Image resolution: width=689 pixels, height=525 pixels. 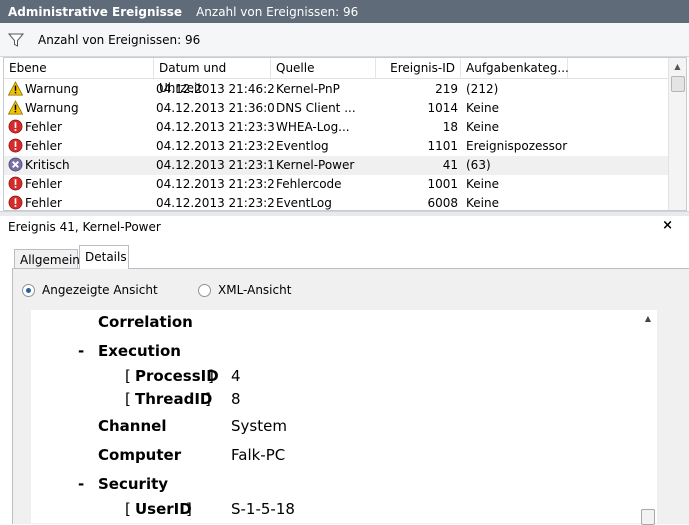 What do you see at coordinates (302, 146) in the screenshot?
I see `cell-source: Eventlog` at bounding box center [302, 146].